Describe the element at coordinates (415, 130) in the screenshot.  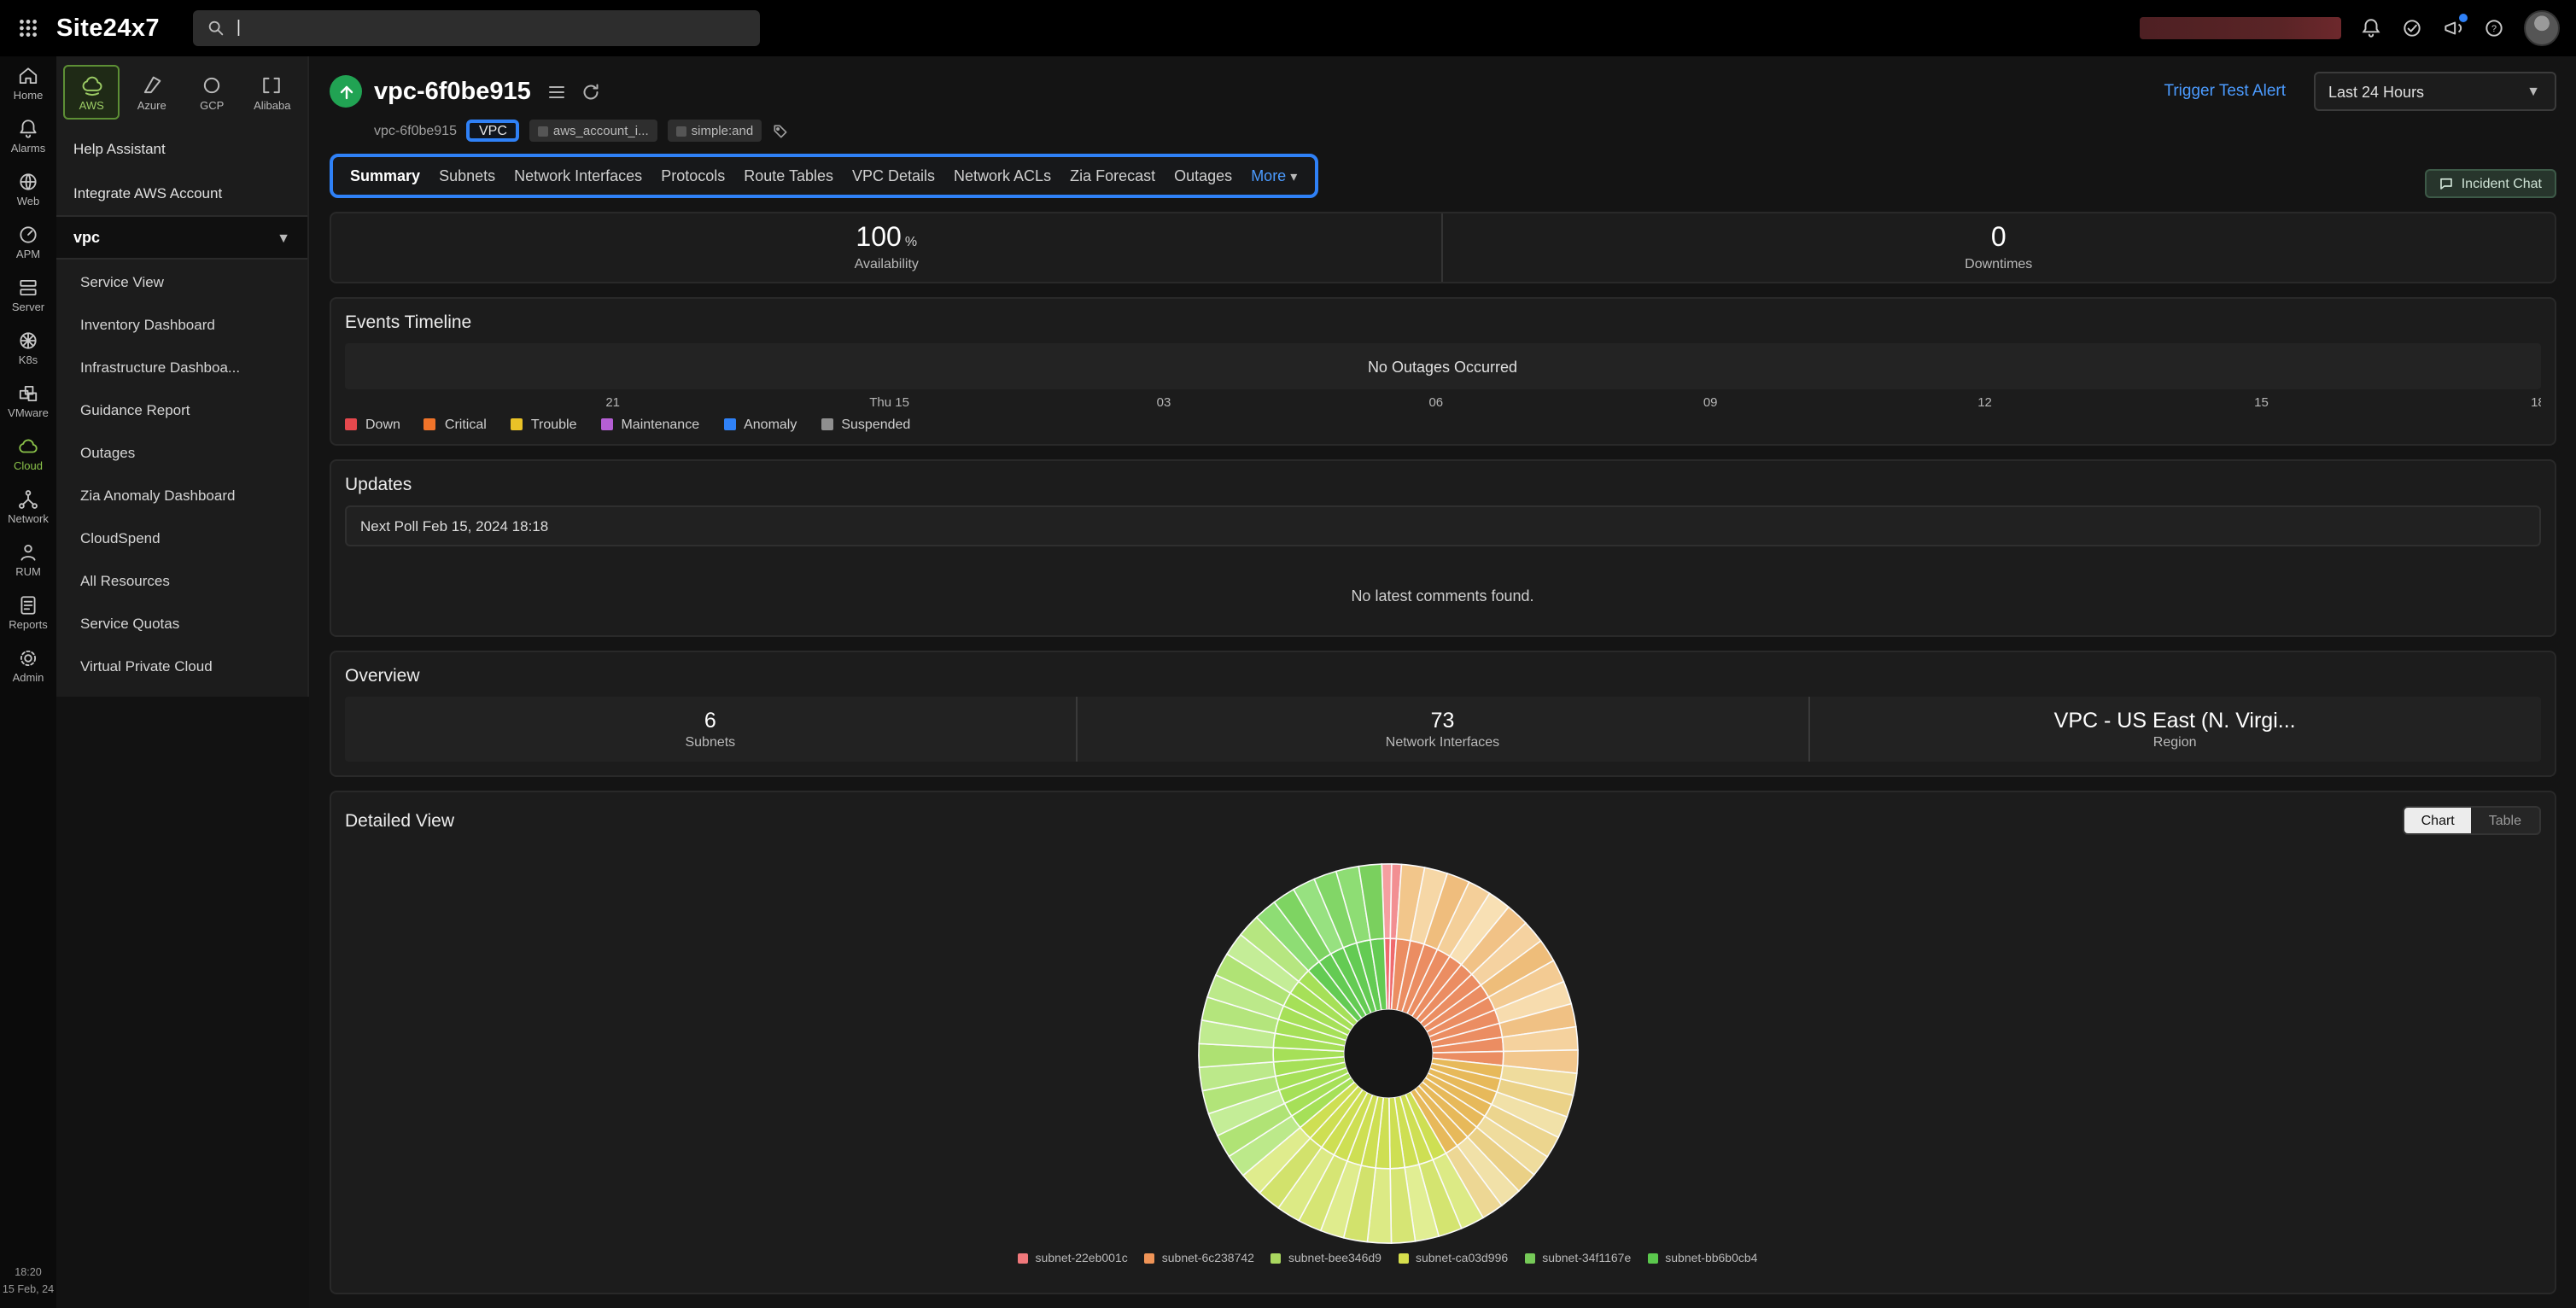
I see `breadcrumb: vpc-6f0be915` at that location.